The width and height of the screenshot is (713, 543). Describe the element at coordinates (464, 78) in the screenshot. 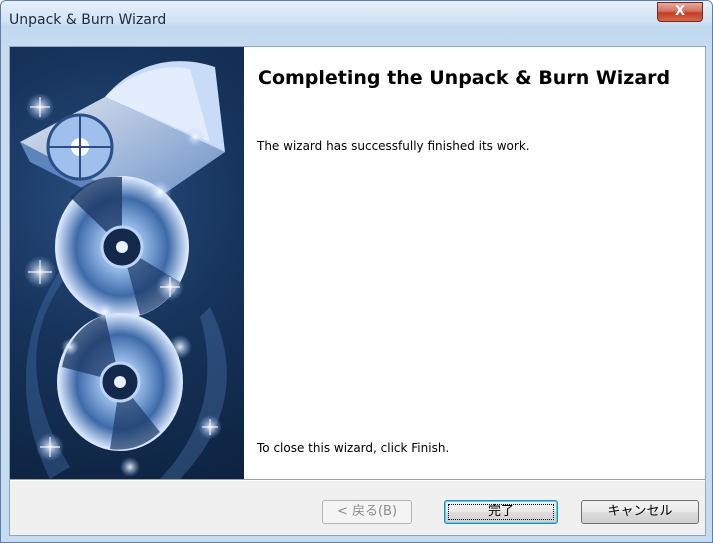

I see `wizard-heading: Completing the Unpack & Burn Wizard` at that location.